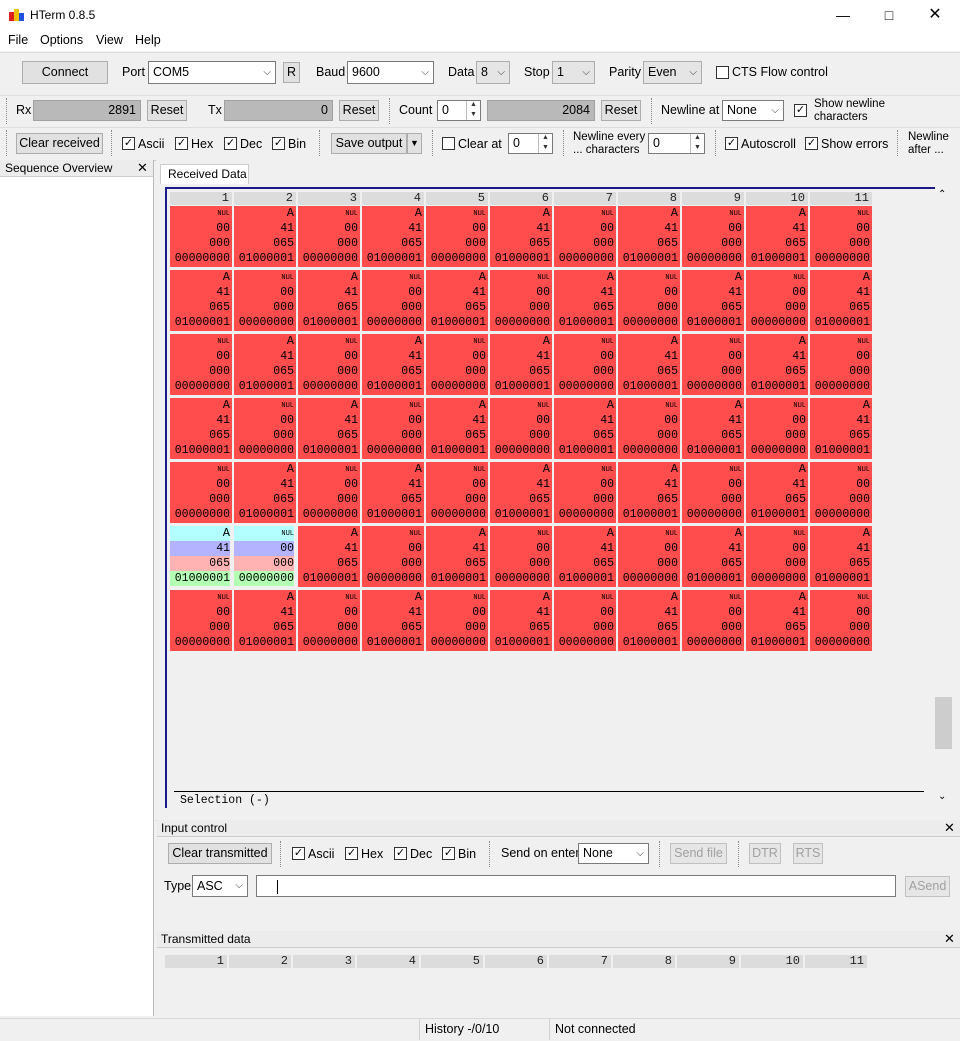  What do you see at coordinates (291, 72) in the screenshot?
I see `refresh-ports-button: R` at bounding box center [291, 72].